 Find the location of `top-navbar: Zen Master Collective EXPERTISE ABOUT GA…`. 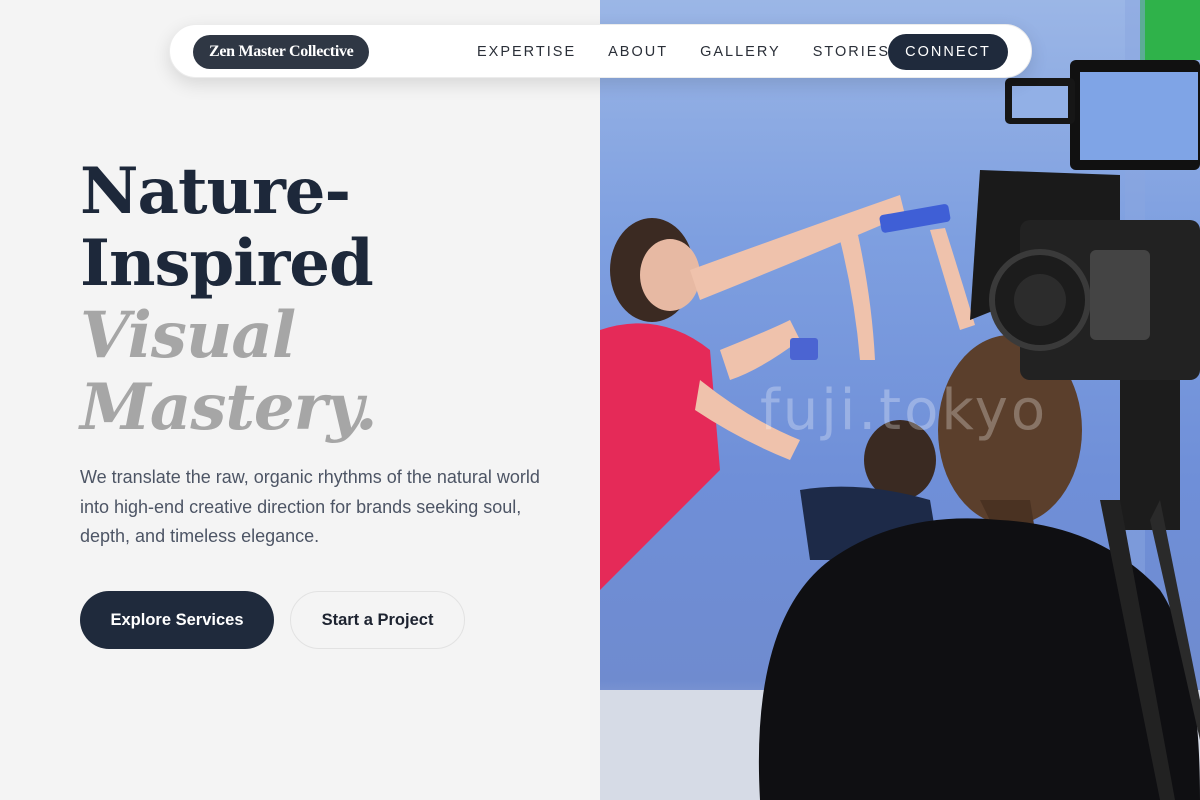

top-navbar: Zen Master Collective EXPERTISE ABOUT GA… is located at coordinates (600, 51).